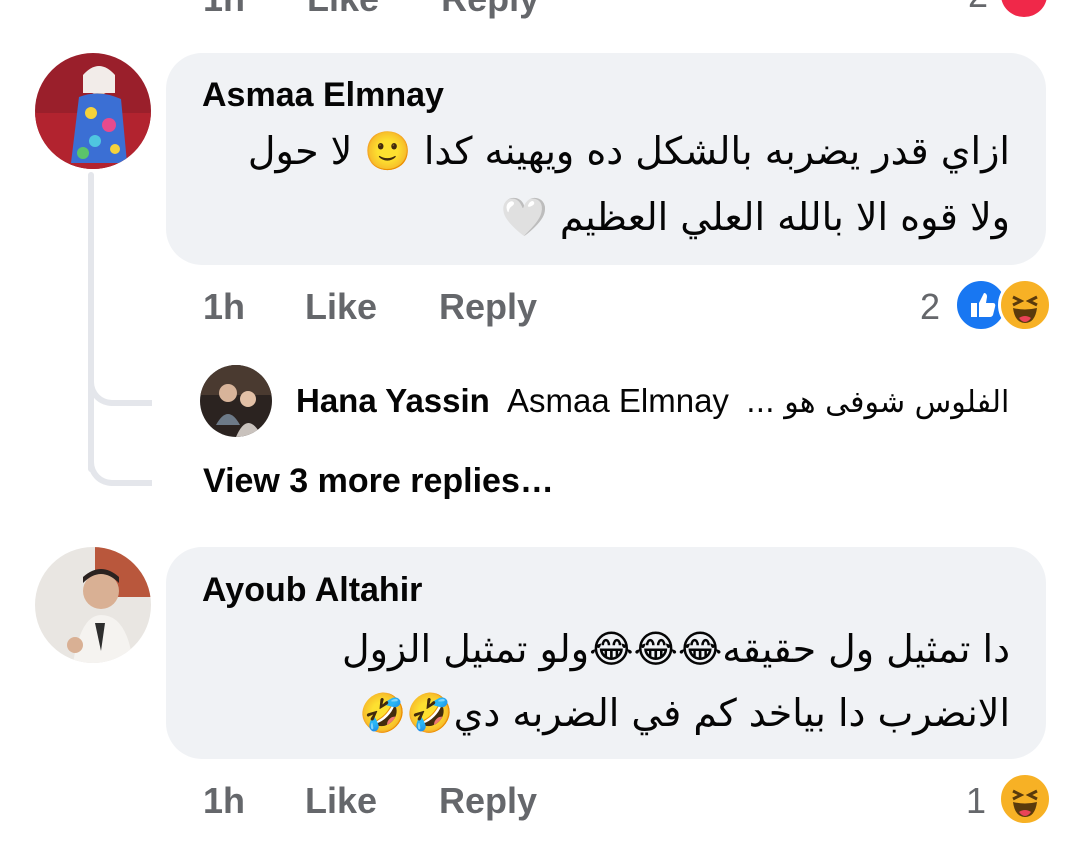  Describe the element at coordinates (676, 649) in the screenshot. I see `comment-text-line-1: دا تمثيل ول حقيقه😂😂😂ولو تمثيل الزول` at that location.